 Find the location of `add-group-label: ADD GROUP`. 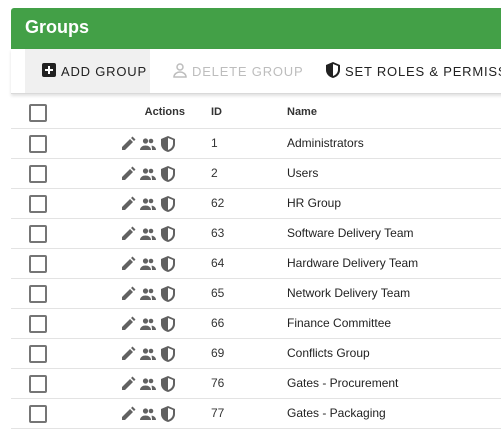

add-group-label: ADD GROUP is located at coordinates (104, 71).